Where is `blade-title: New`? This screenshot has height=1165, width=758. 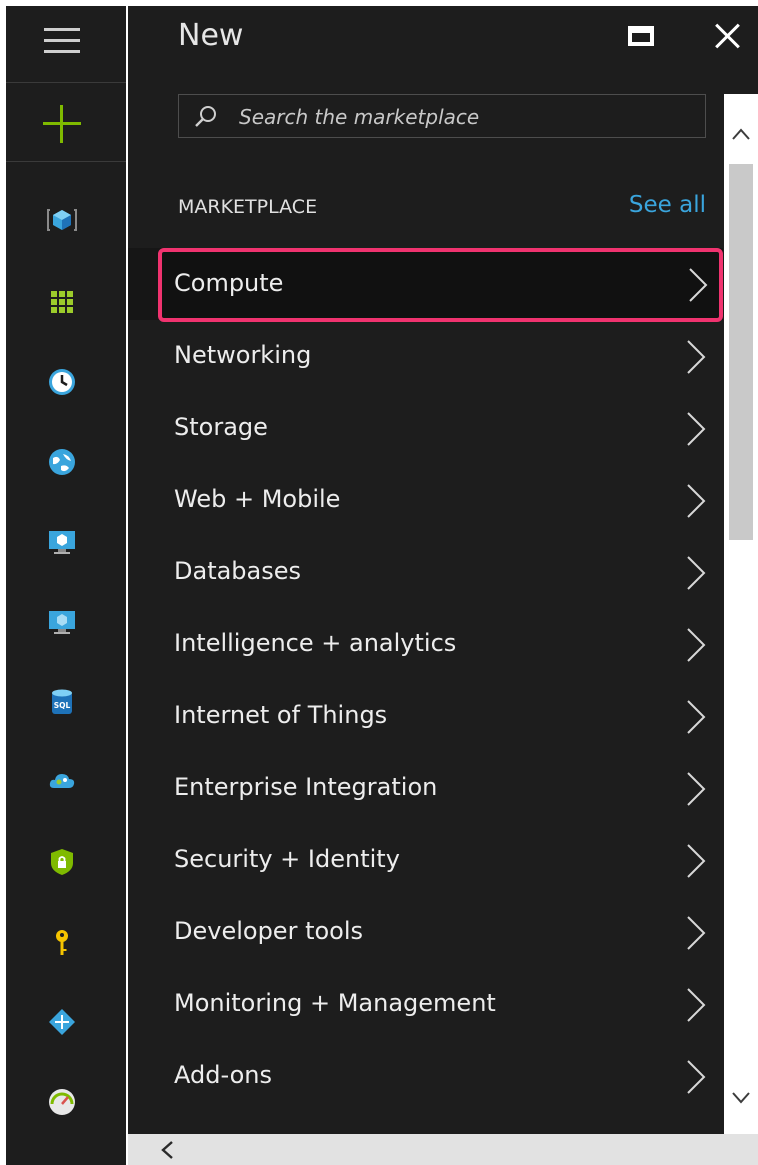
blade-title: New is located at coordinates (211, 35).